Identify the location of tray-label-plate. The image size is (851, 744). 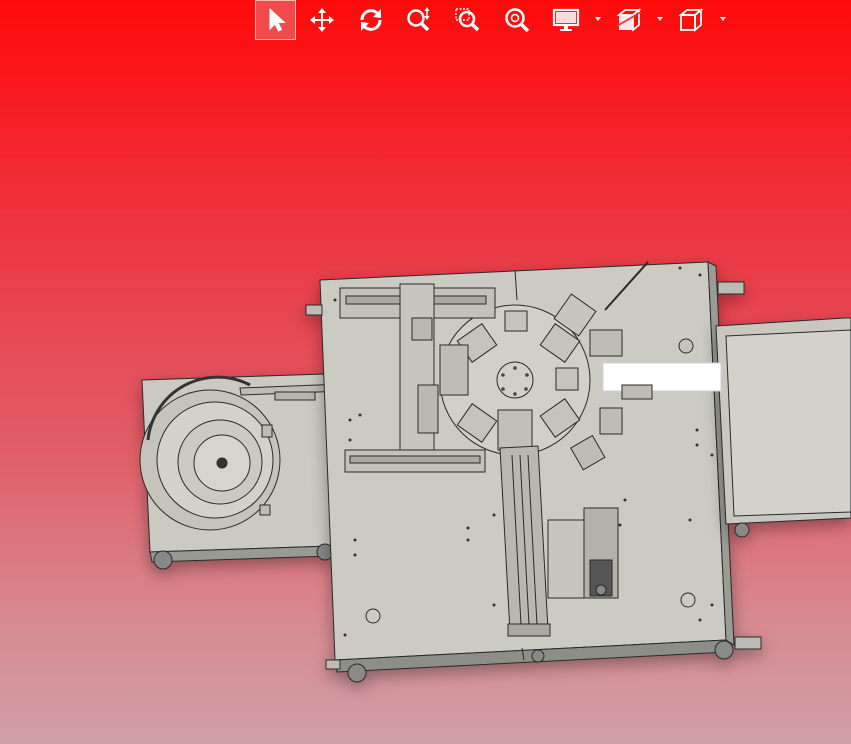
(662, 377).